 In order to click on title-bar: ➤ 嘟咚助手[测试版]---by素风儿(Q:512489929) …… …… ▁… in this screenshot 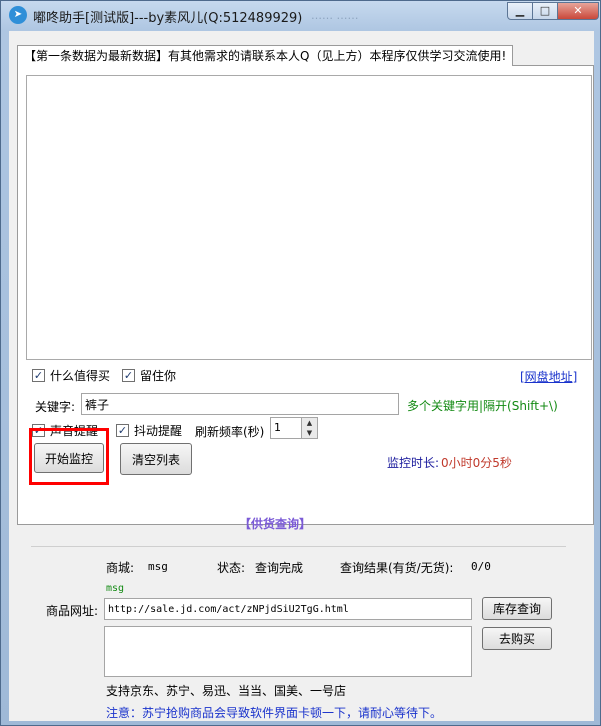, I will do `click(300, 15)`.